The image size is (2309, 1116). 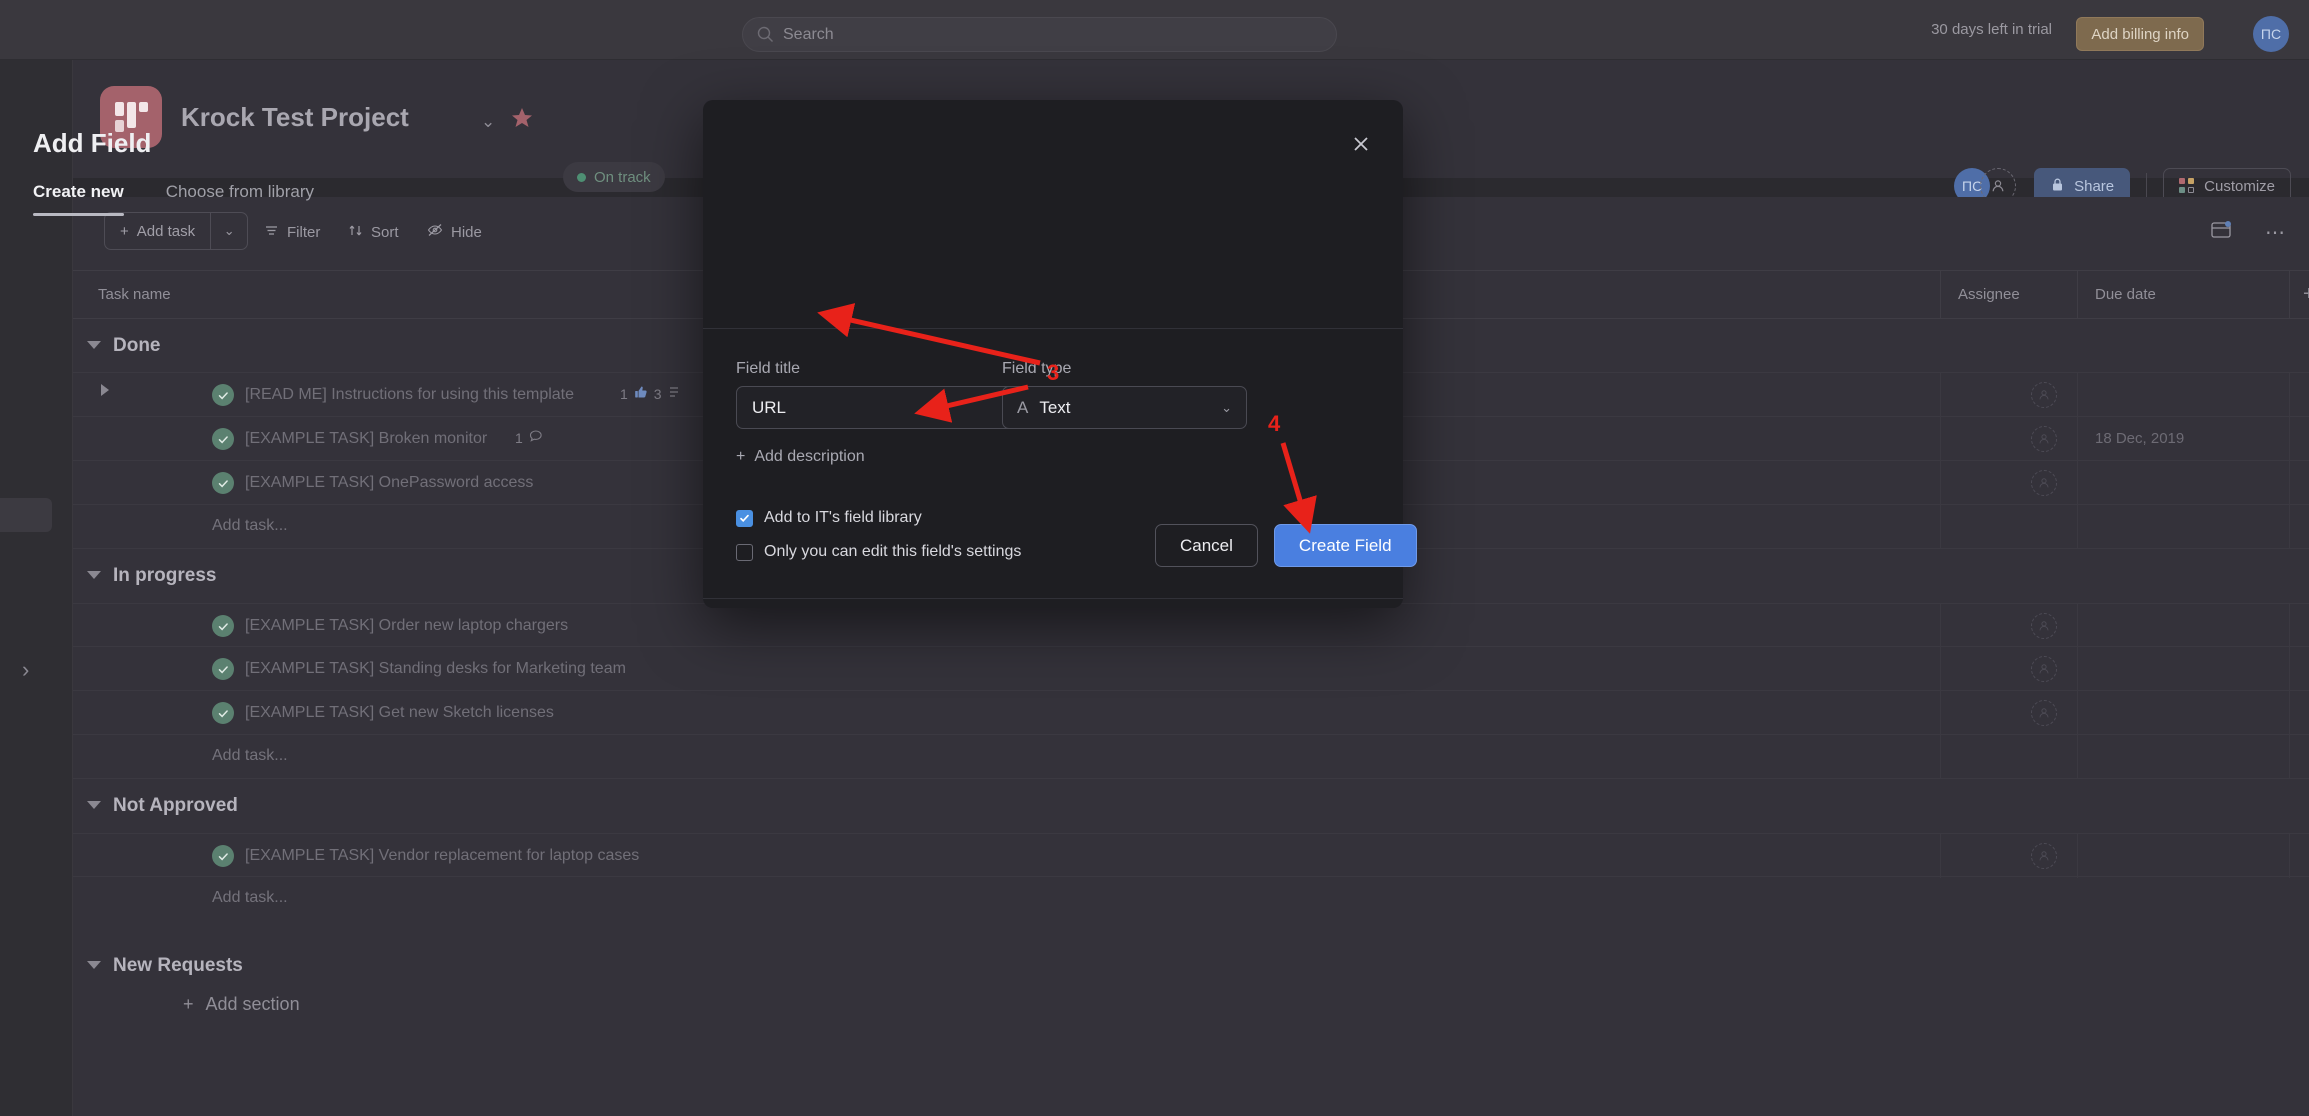 I want to click on column-divider, so click(x=1940, y=295).